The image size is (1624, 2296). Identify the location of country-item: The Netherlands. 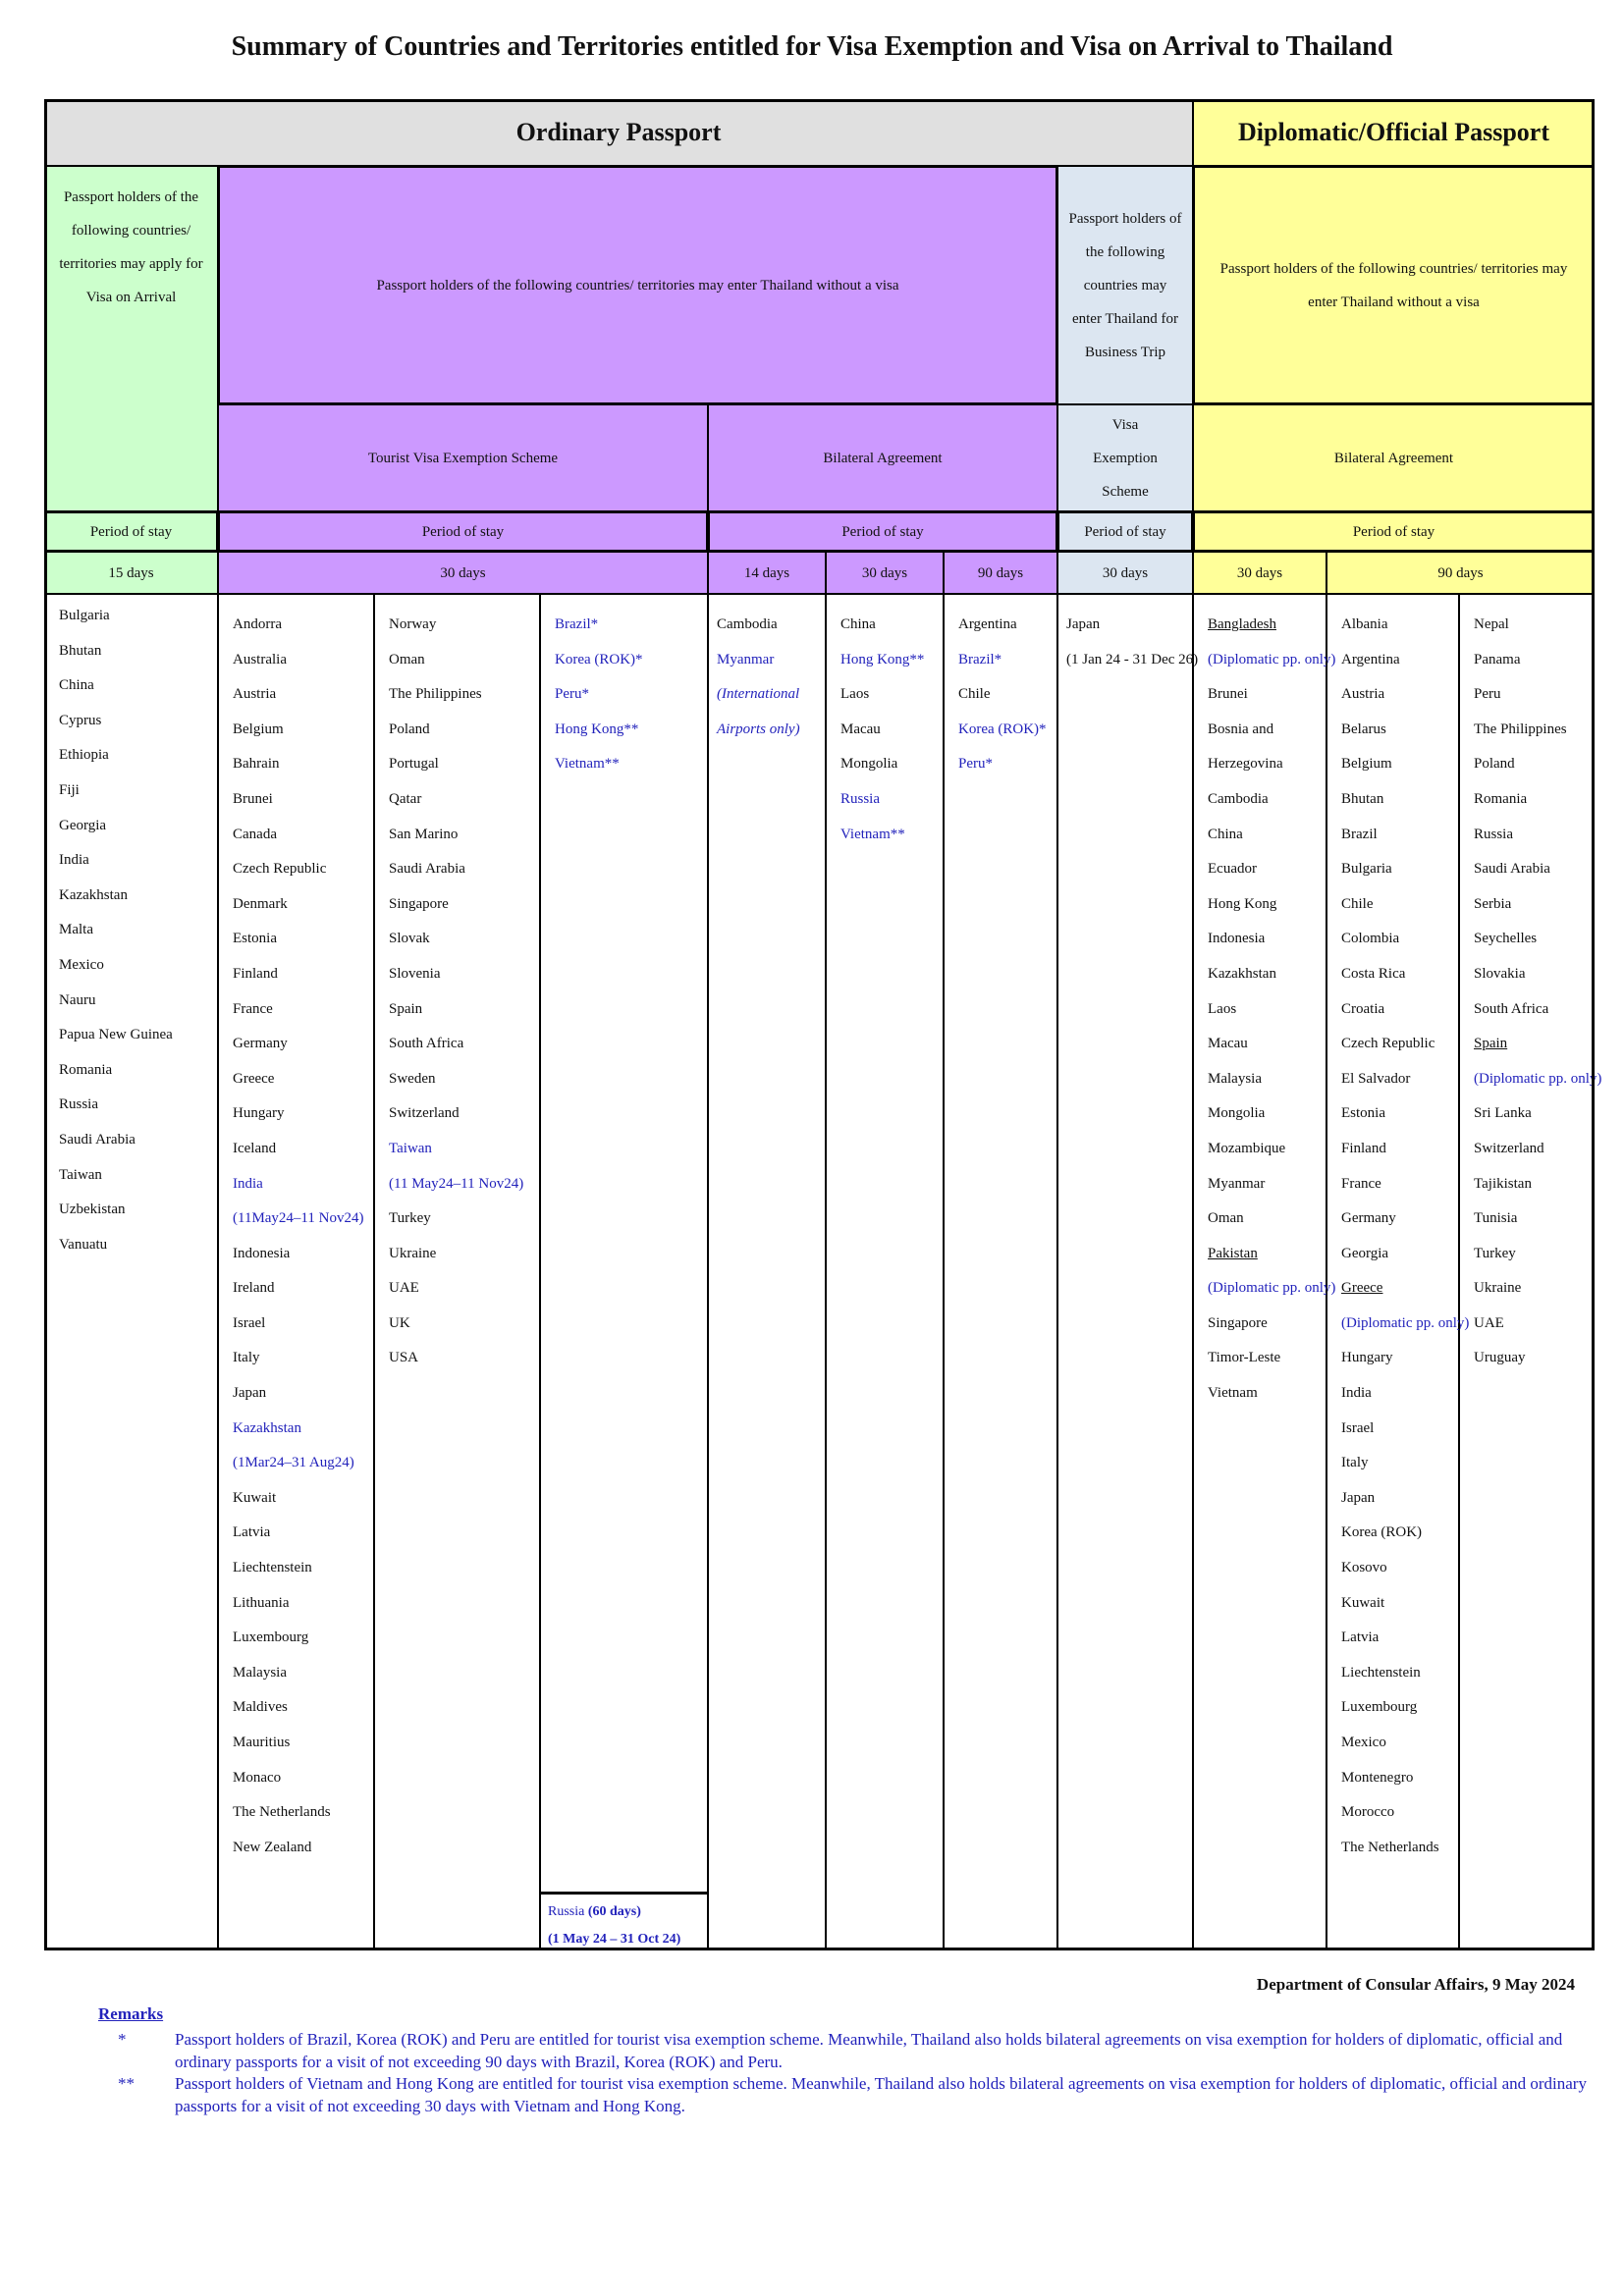
(1390, 1847).